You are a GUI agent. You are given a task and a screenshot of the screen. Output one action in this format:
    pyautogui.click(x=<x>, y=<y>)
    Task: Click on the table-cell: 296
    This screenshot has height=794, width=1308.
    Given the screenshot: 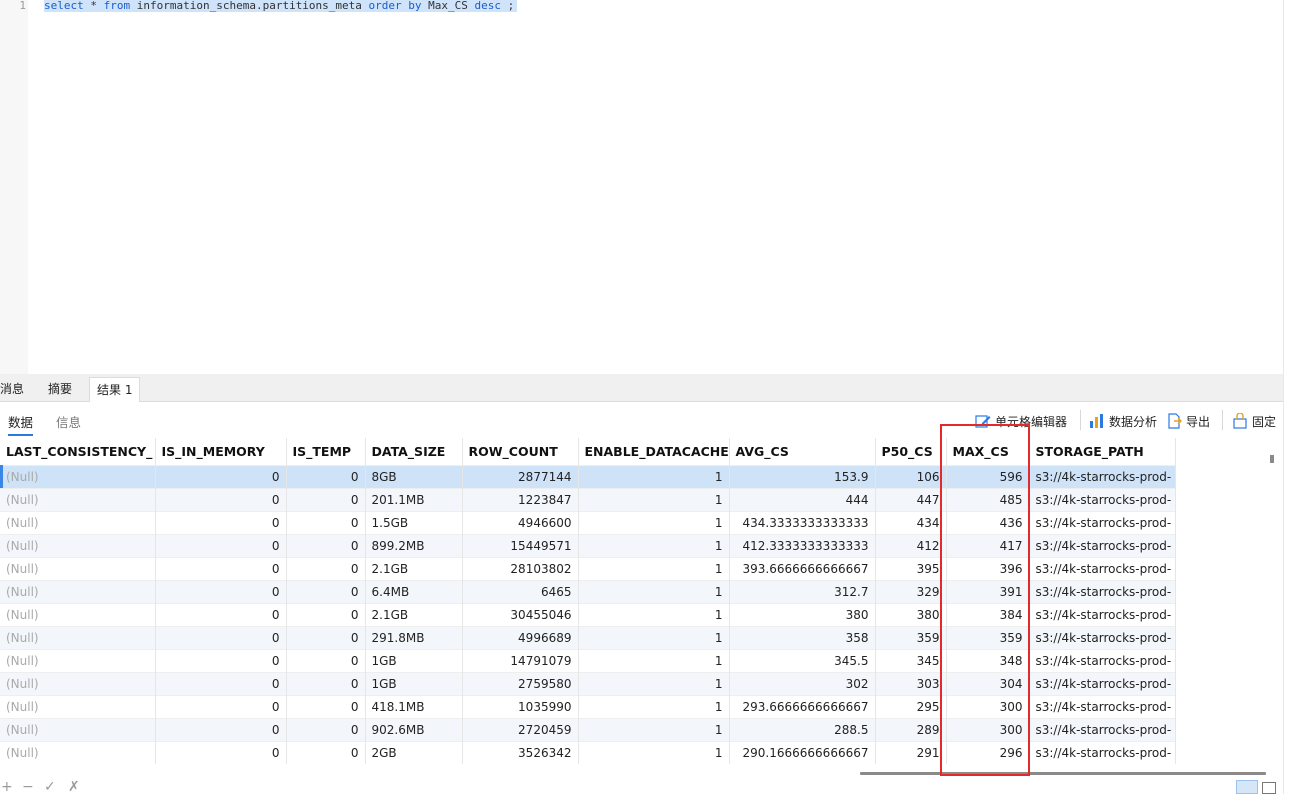 What is the action you would take?
    pyautogui.click(x=988, y=752)
    